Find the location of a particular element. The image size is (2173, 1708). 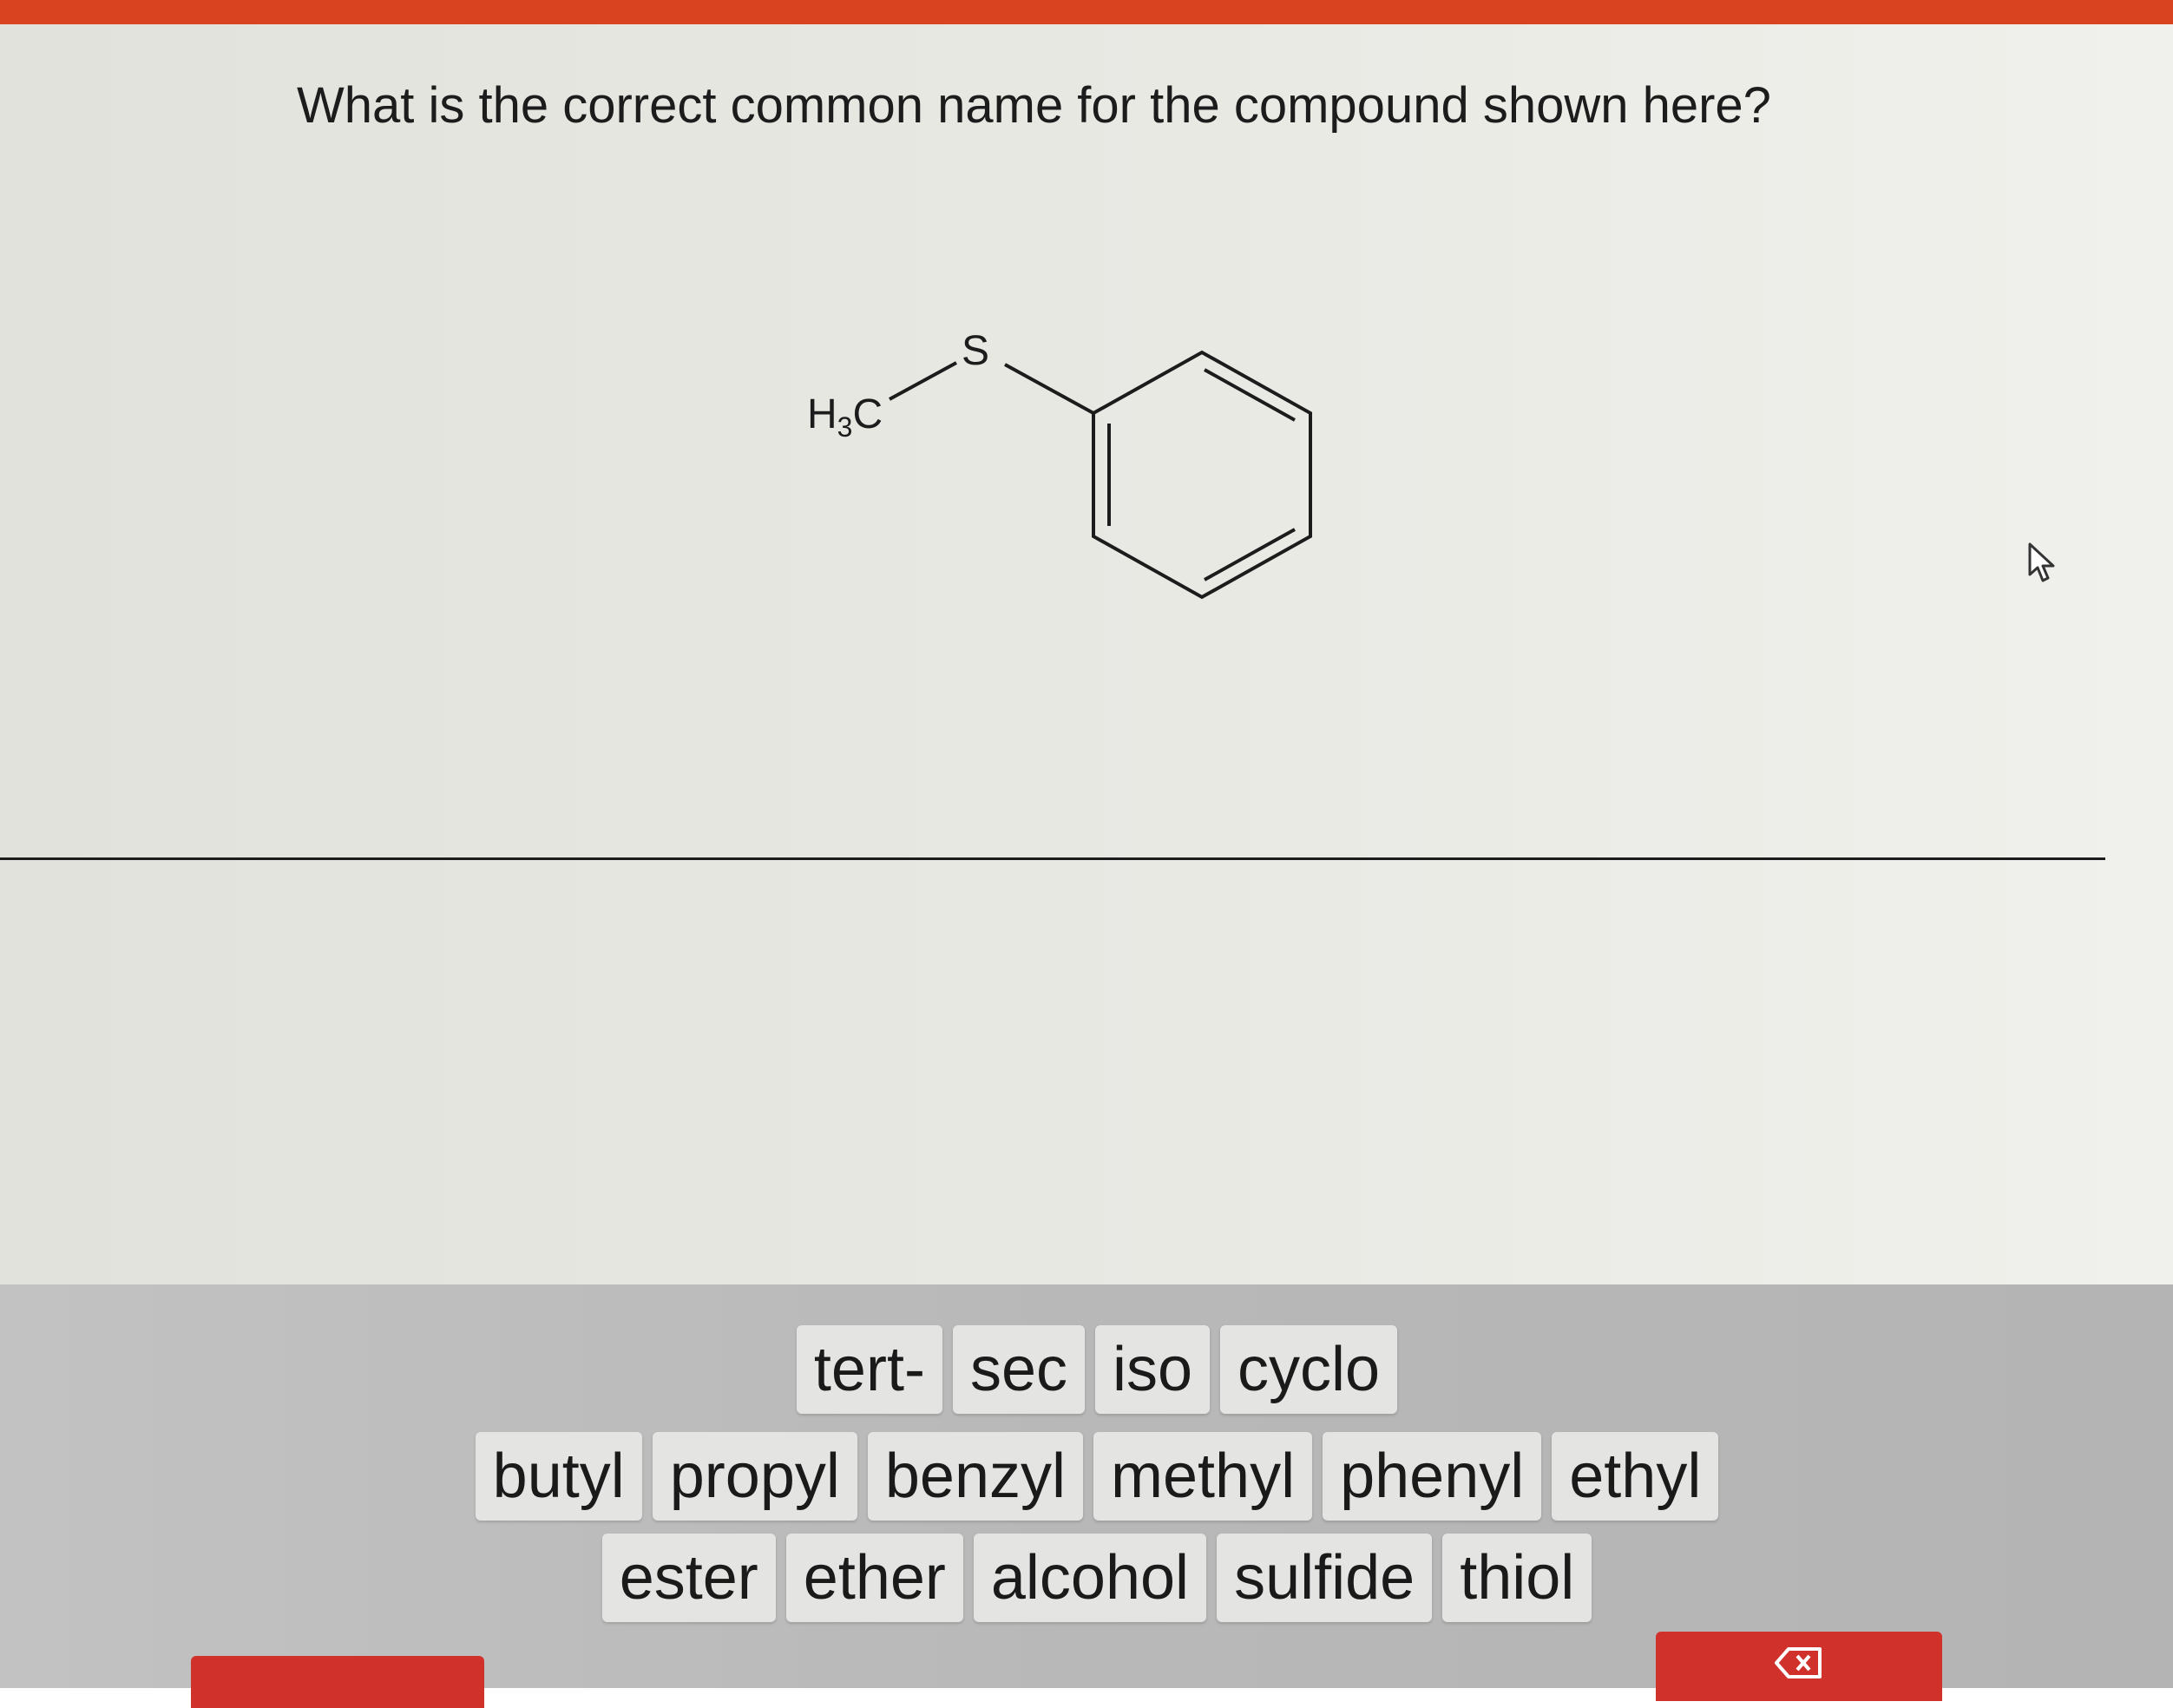

chemical-structure: H3C S is located at coordinates (1059, 464).